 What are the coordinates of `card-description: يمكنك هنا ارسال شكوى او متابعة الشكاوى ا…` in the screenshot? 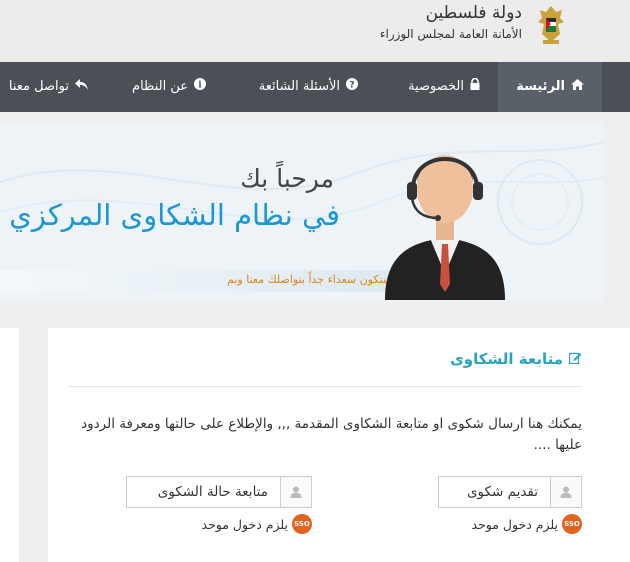 It's located at (331, 434).